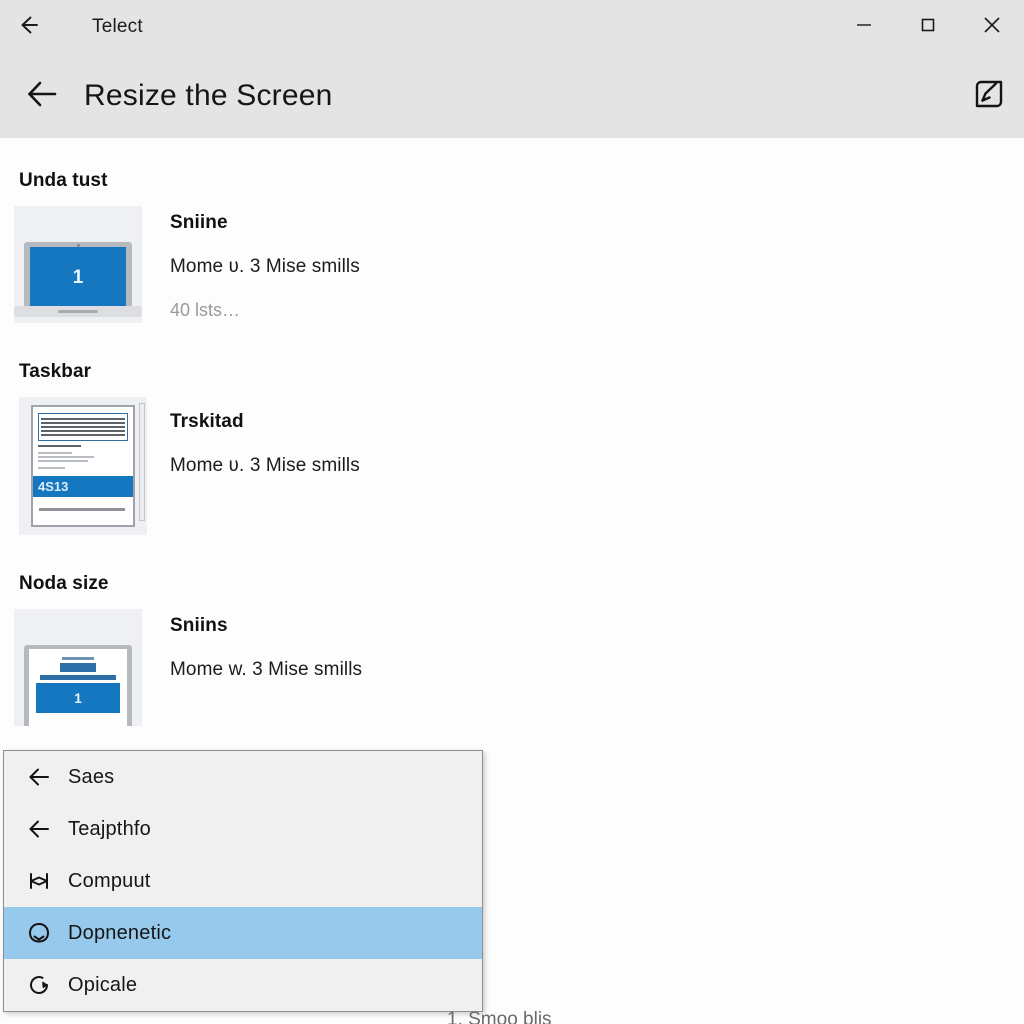  What do you see at coordinates (199, 222) in the screenshot?
I see `item-title: Sniine` at bounding box center [199, 222].